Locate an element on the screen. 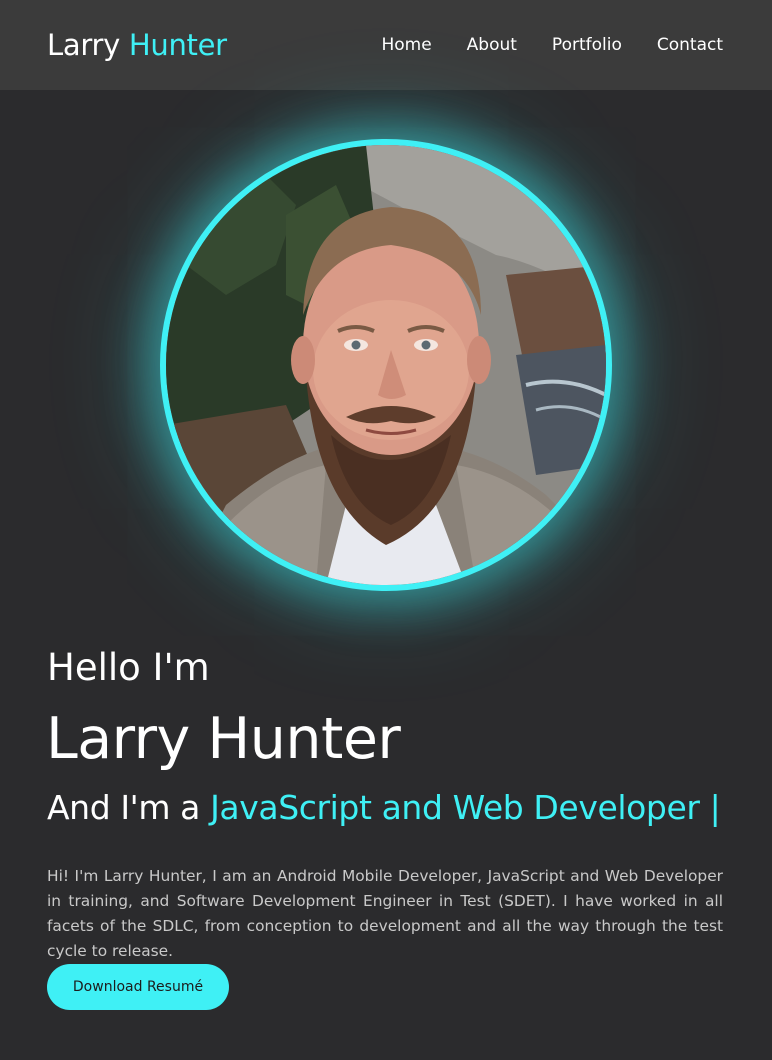 This screenshot has height=1060, width=772. site-logo: Larry Hunter is located at coordinates (137, 45).